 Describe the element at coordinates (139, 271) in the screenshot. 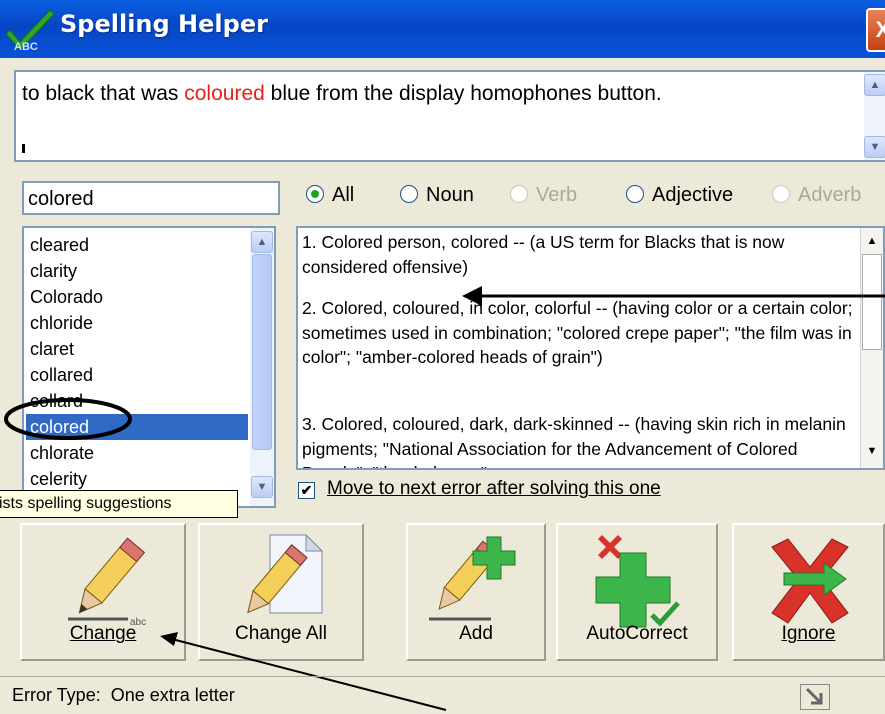

I see `list-item: clarity` at that location.